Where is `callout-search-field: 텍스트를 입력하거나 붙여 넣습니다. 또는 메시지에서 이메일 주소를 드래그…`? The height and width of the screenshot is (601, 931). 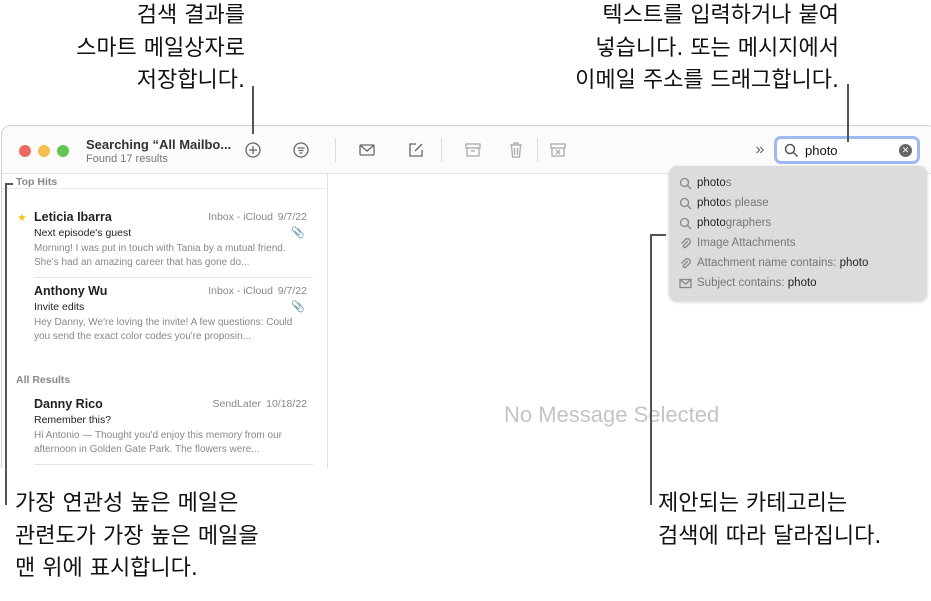
callout-search-field: 텍스트를 입력하거나 붙여 넣습니다. 또는 메시지에서 이메일 주소를 드래그… is located at coordinates (707, 49).